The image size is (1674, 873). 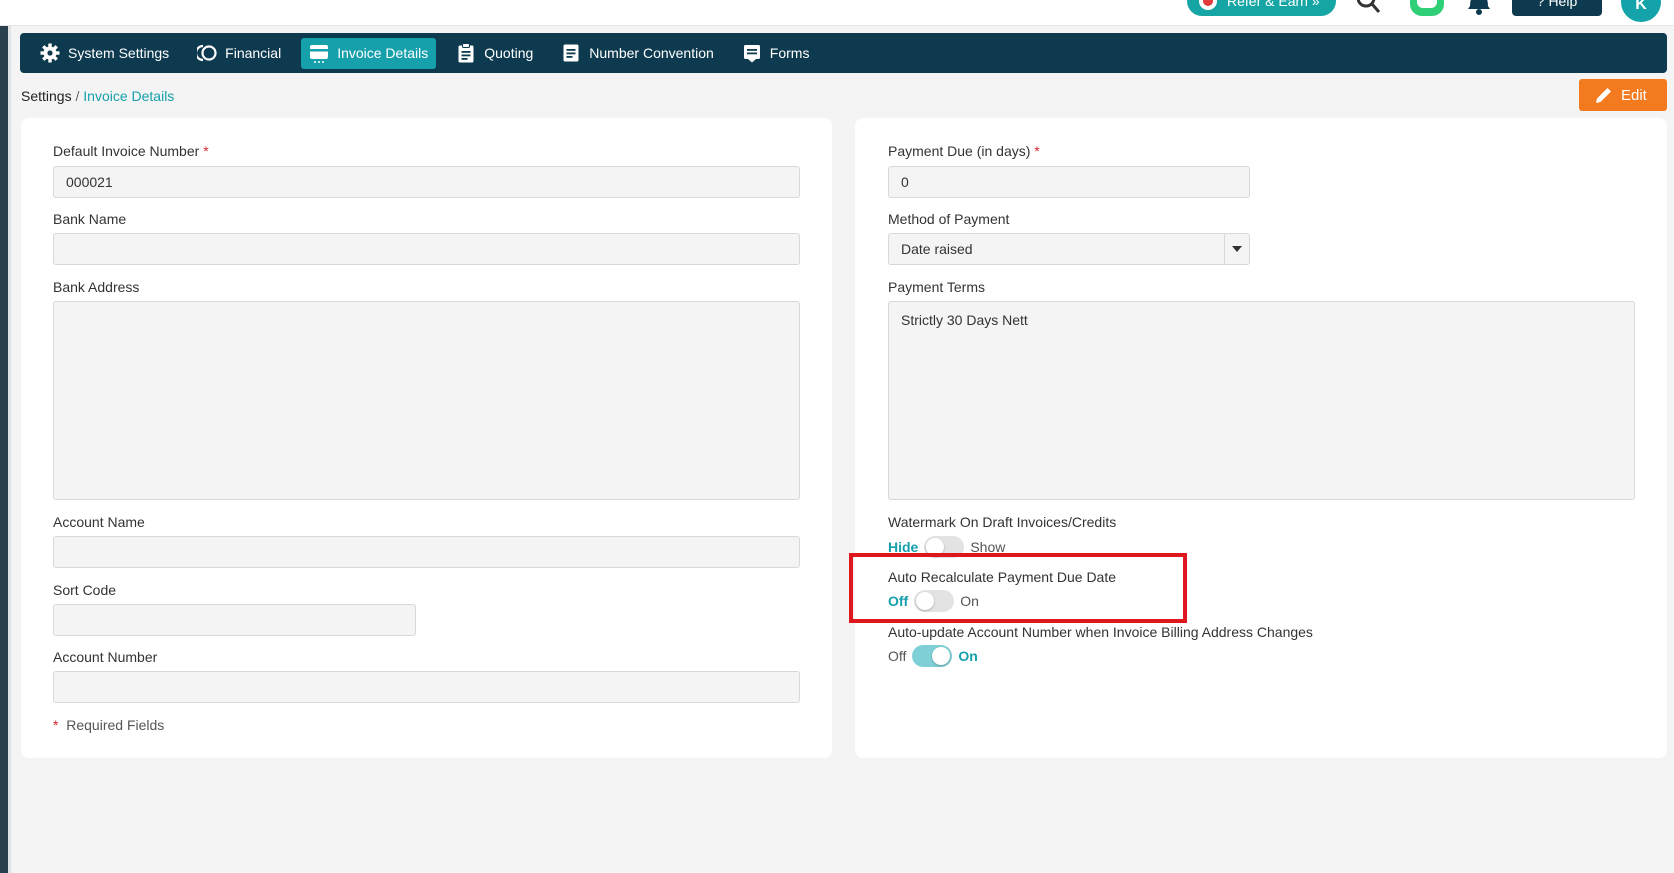 I want to click on select-value: Date raised, so click(x=937, y=249).